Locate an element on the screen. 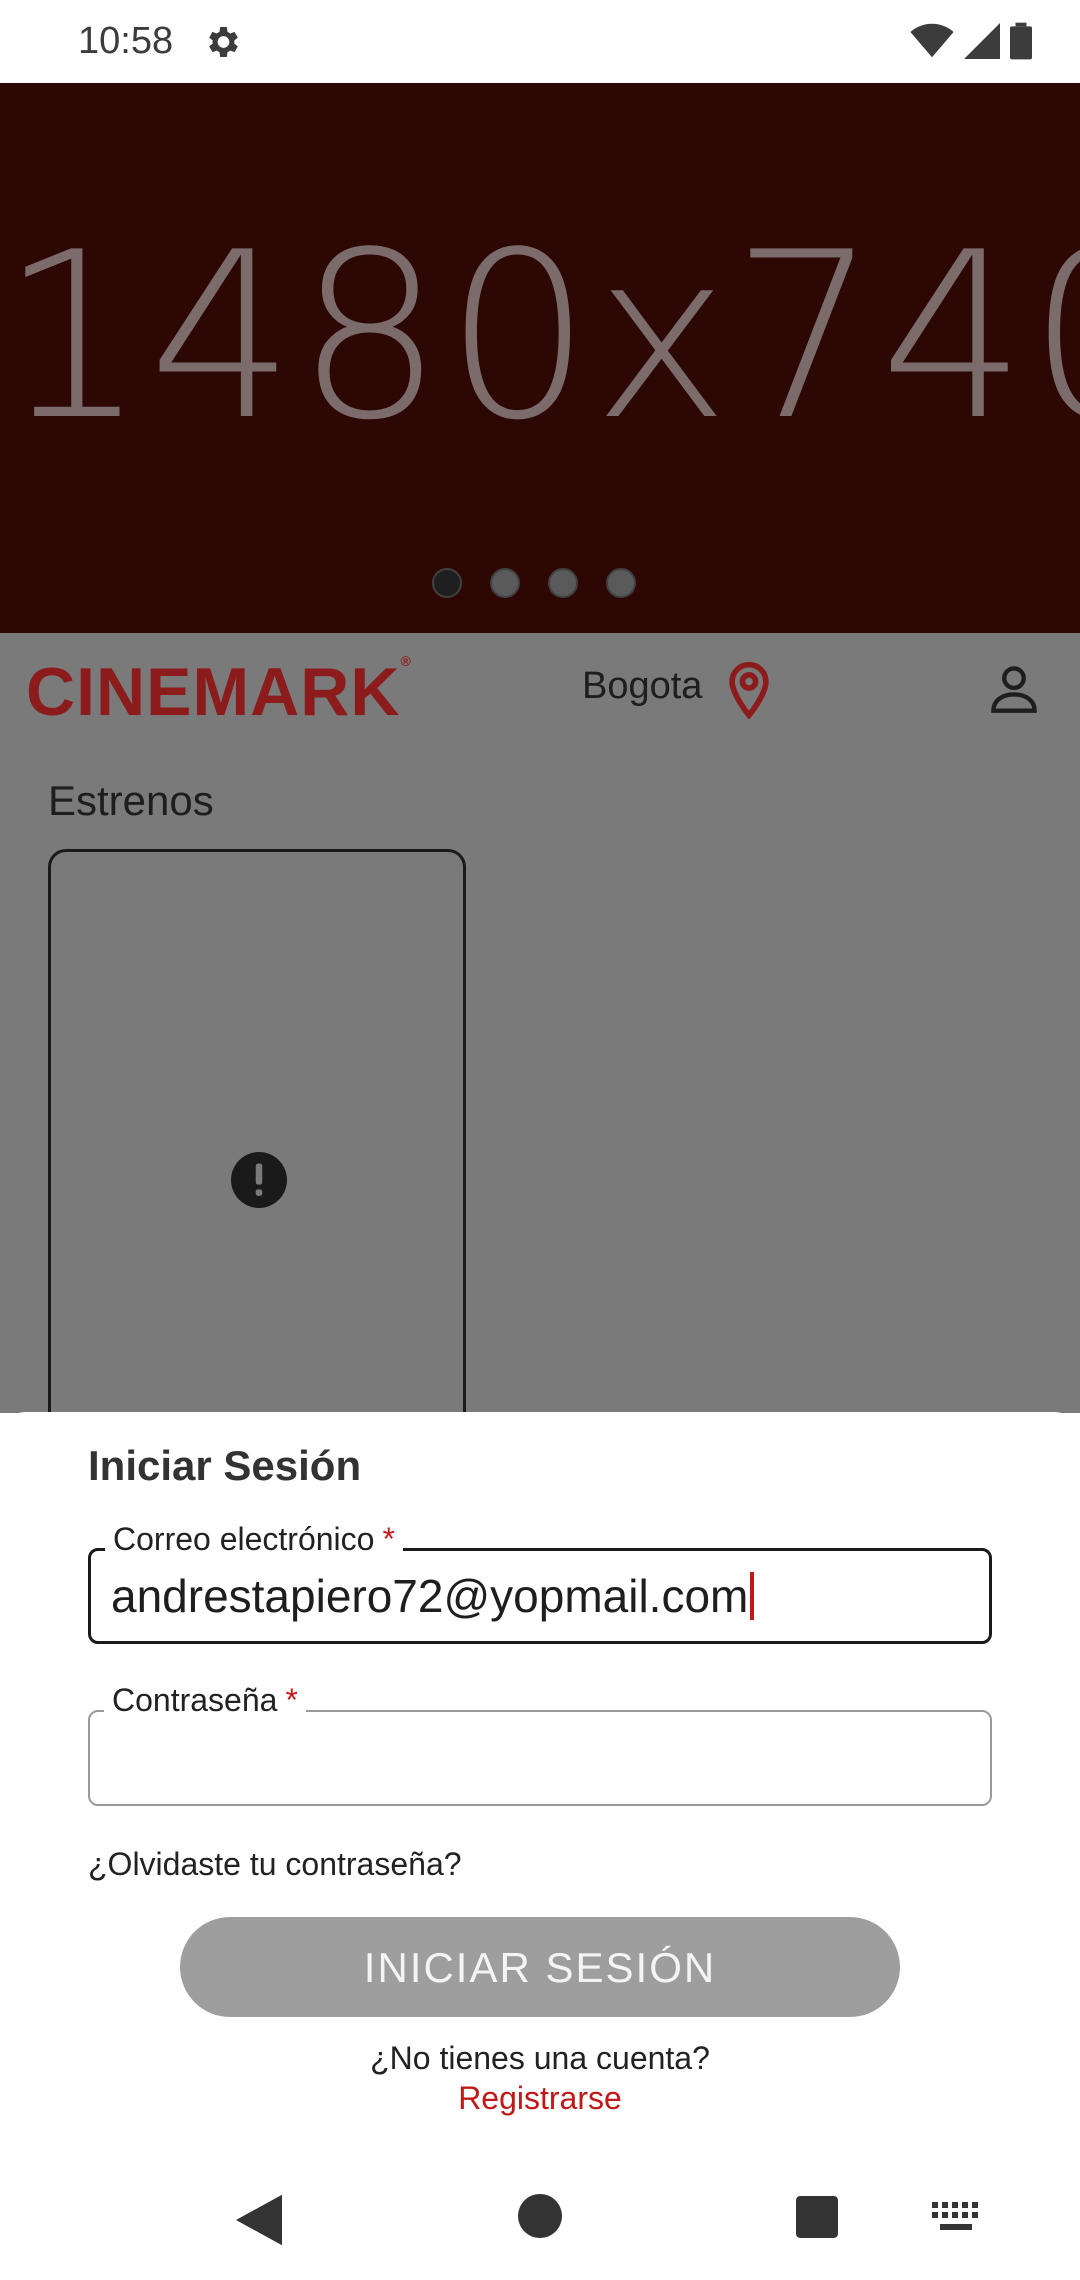 The image size is (1080, 2280). email-label: Correo electrónico * is located at coordinates (254, 1539).